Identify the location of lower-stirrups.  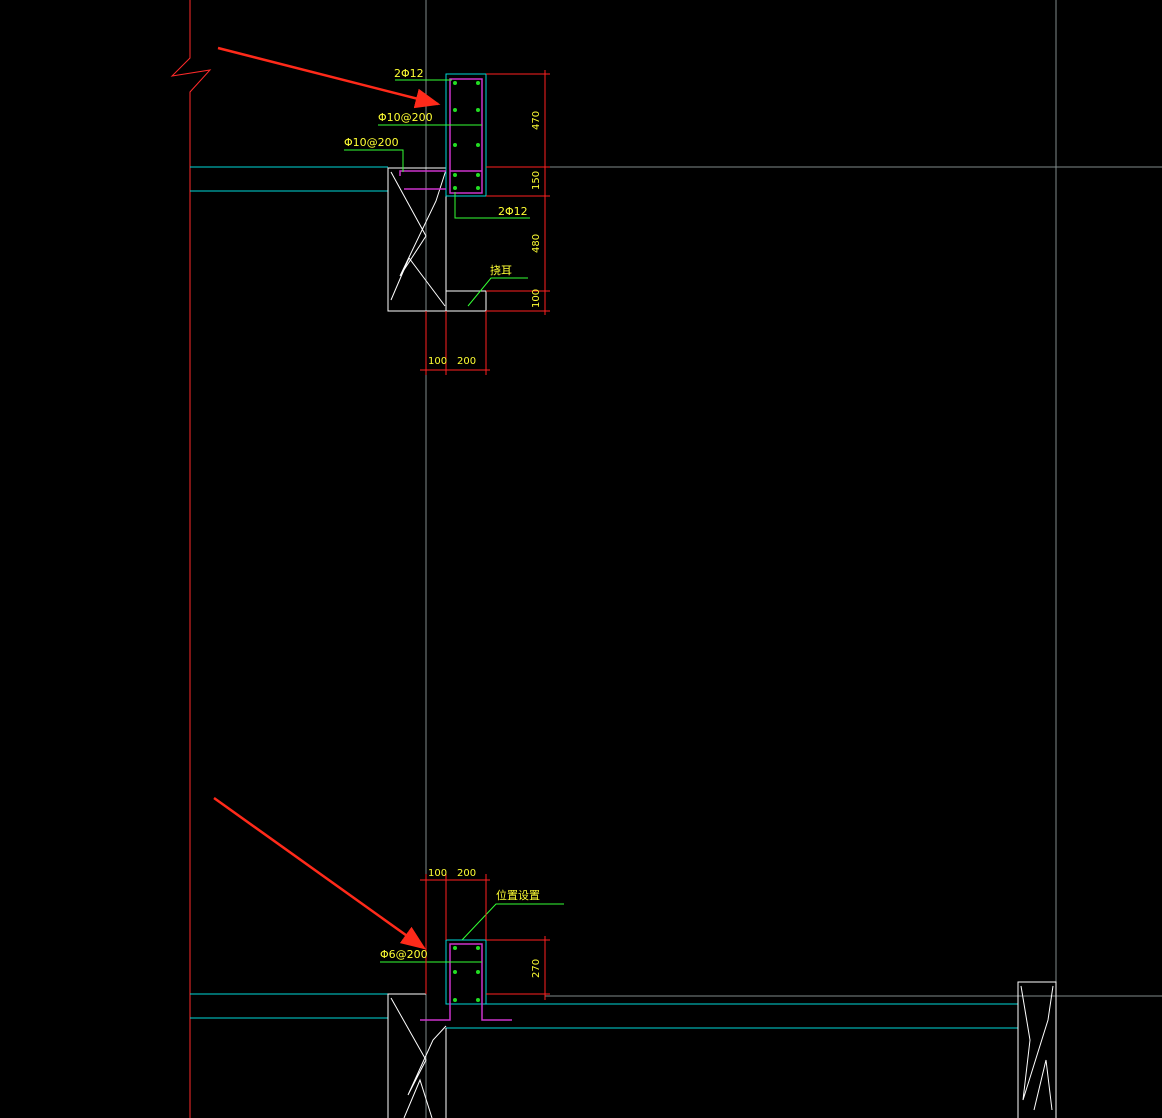
(466, 982).